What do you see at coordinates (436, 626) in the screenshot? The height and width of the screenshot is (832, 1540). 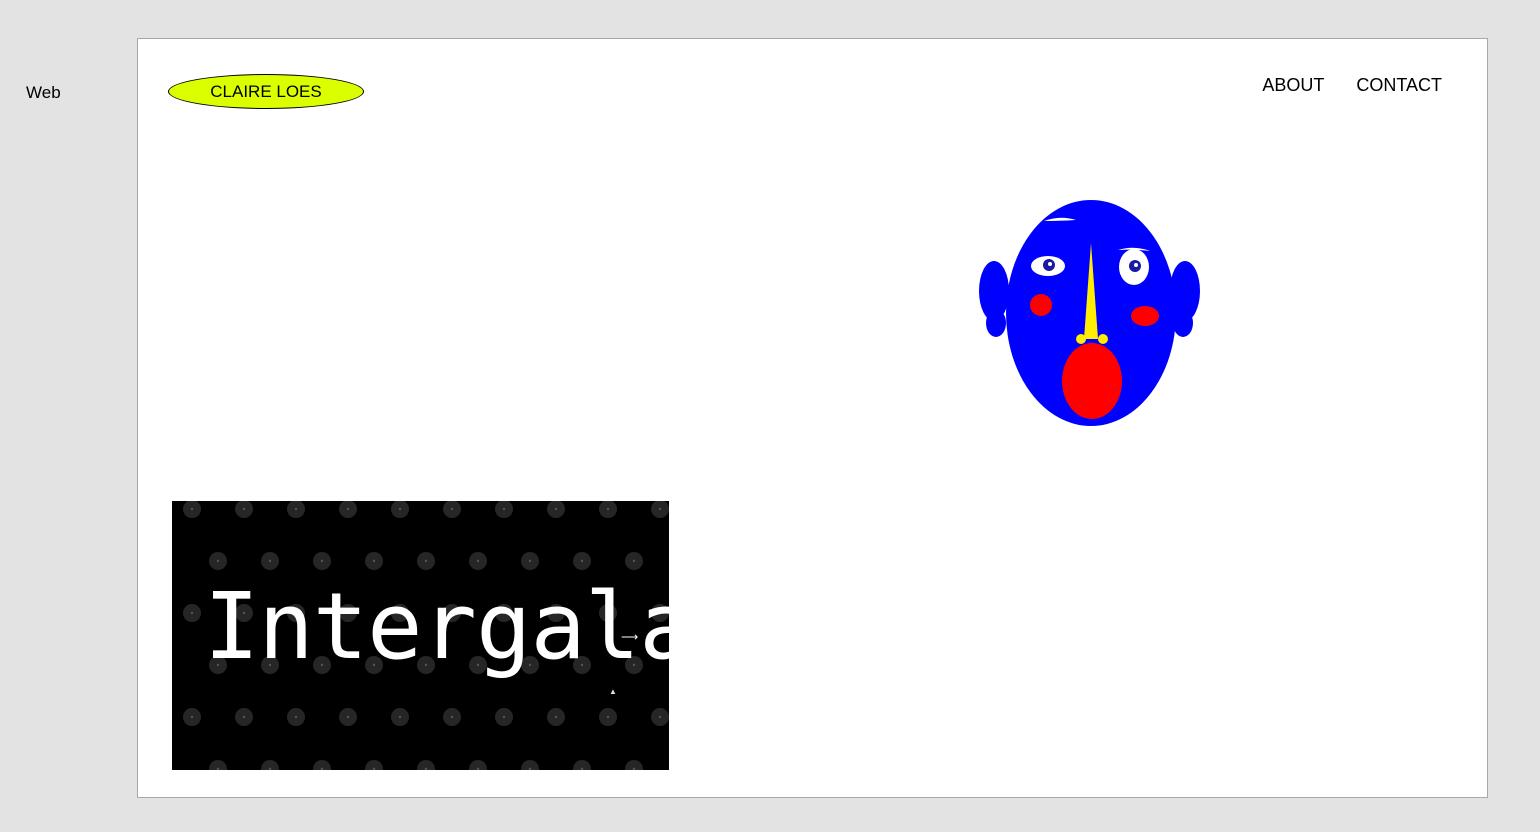 I see `project-title: Intergalactic` at bounding box center [436, 626].